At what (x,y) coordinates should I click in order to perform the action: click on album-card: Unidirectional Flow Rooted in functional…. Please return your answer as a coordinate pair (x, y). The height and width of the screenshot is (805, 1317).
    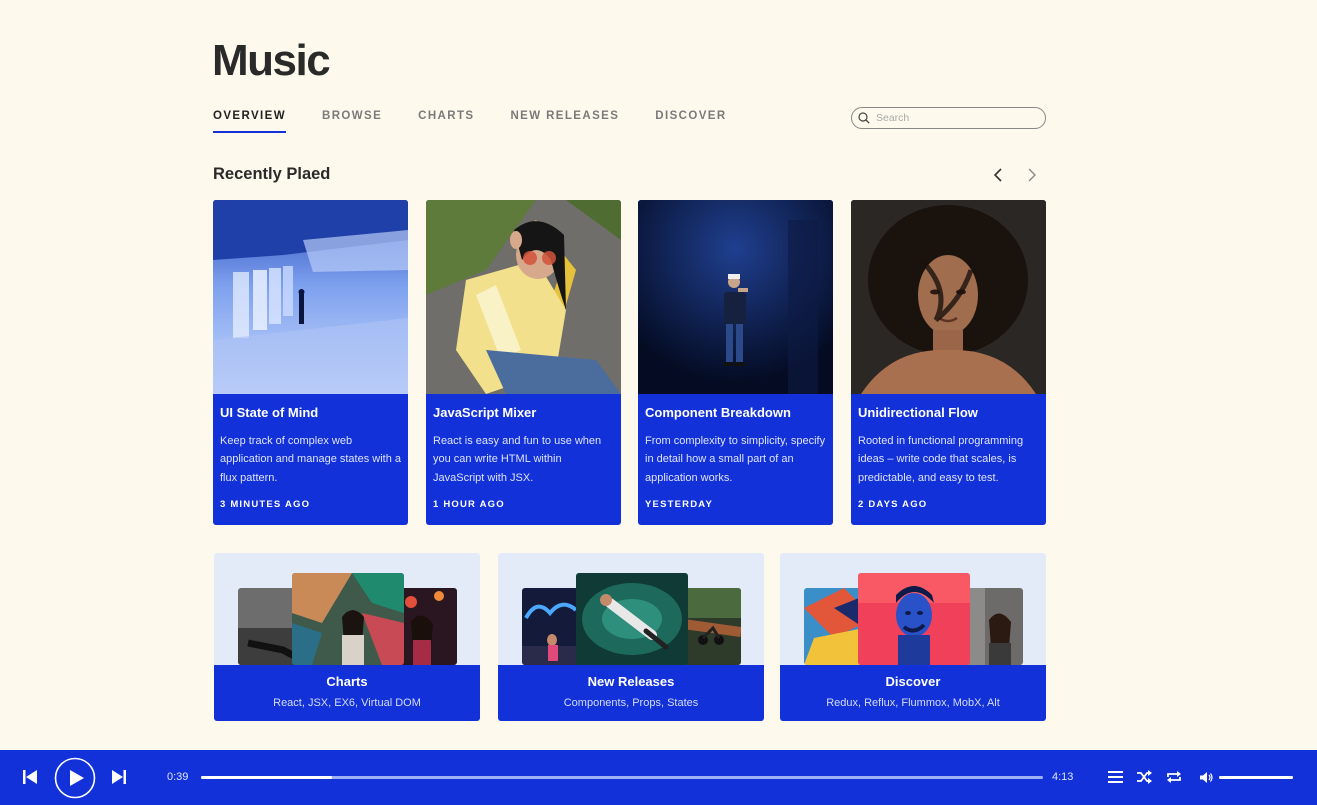
    Looking at the image, I should click on (948, 362).